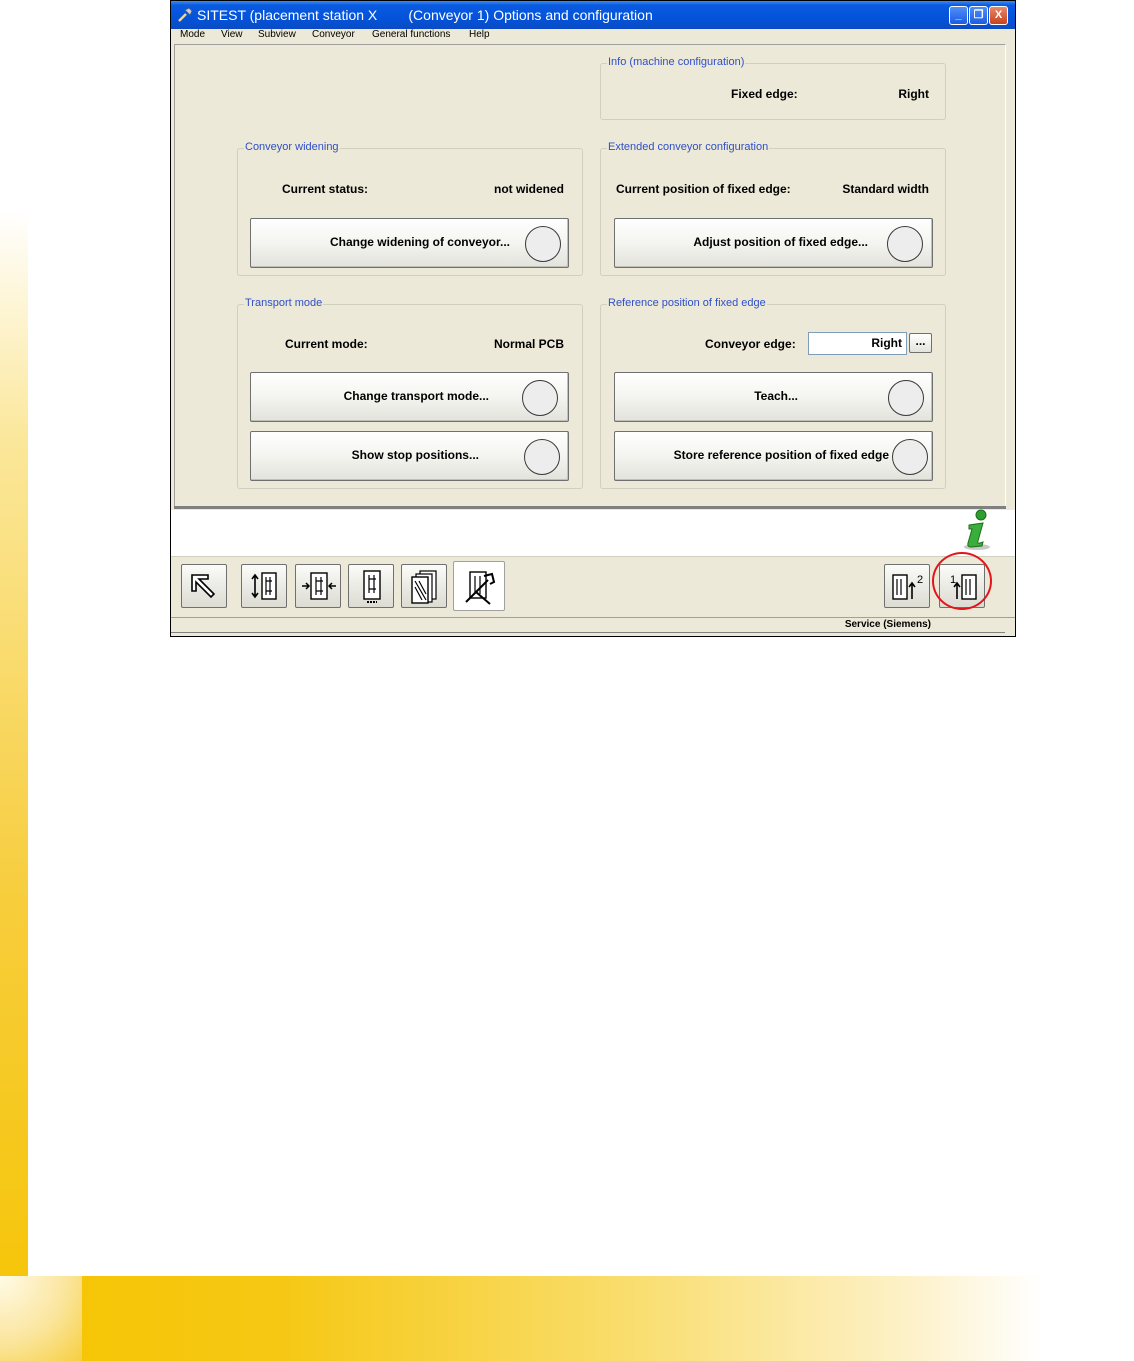  I want to click on menu-view: View, so click(232, 34).